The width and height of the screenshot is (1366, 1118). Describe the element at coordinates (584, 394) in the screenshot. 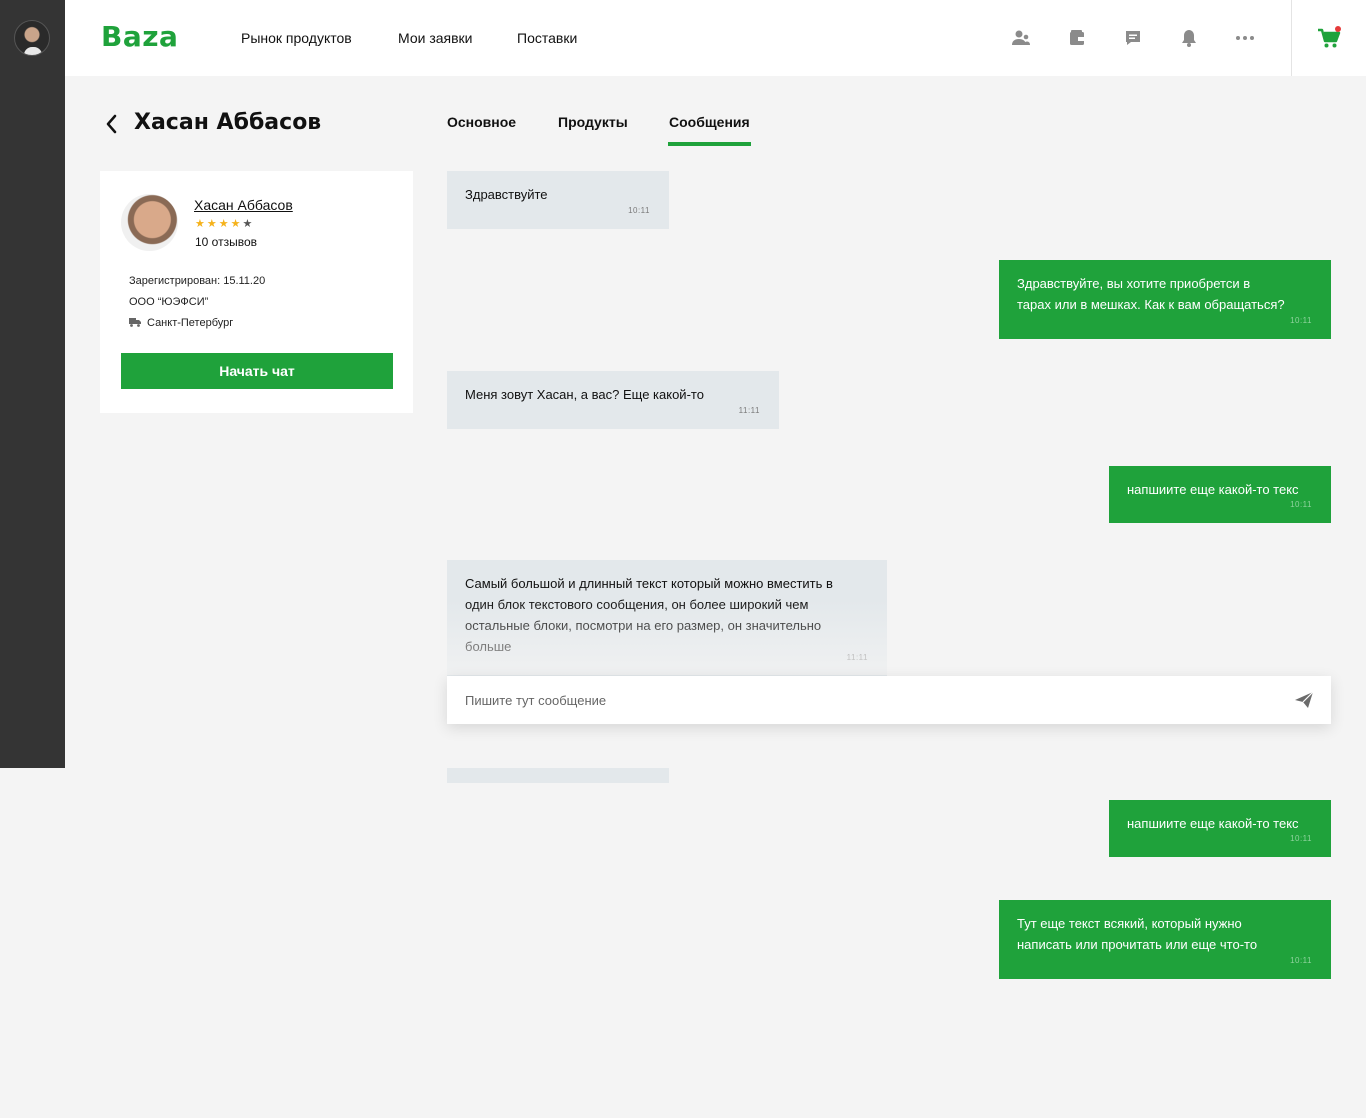

I see `message-text: Меня зовут Хасан, а вас? Еще какой-то` at that location.